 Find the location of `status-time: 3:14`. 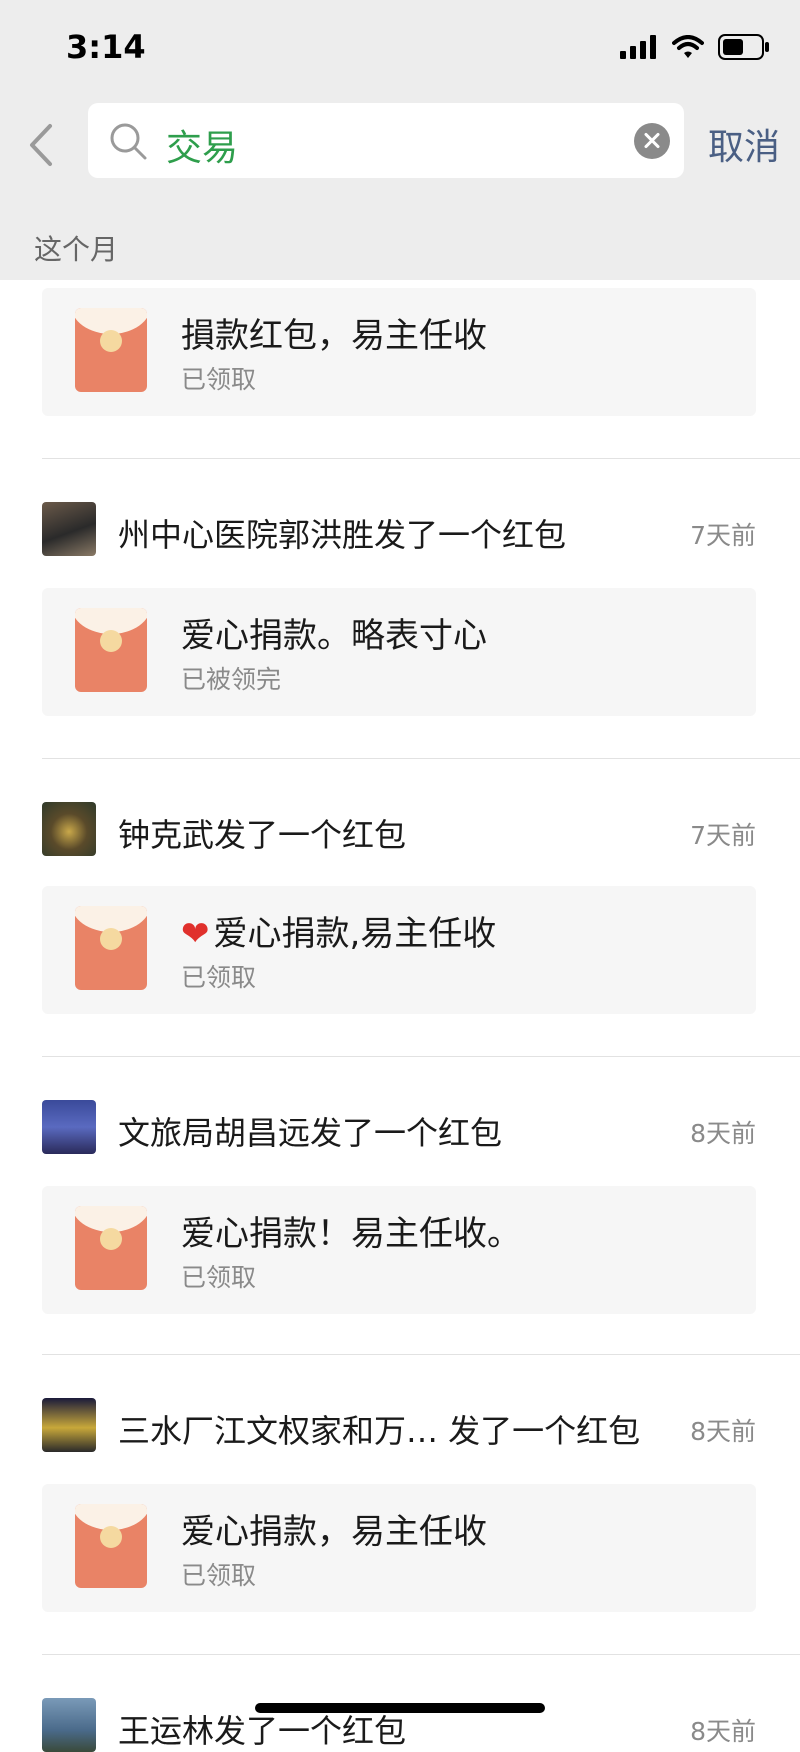

status-time: 3:14 is located at coordinates (106, 47).